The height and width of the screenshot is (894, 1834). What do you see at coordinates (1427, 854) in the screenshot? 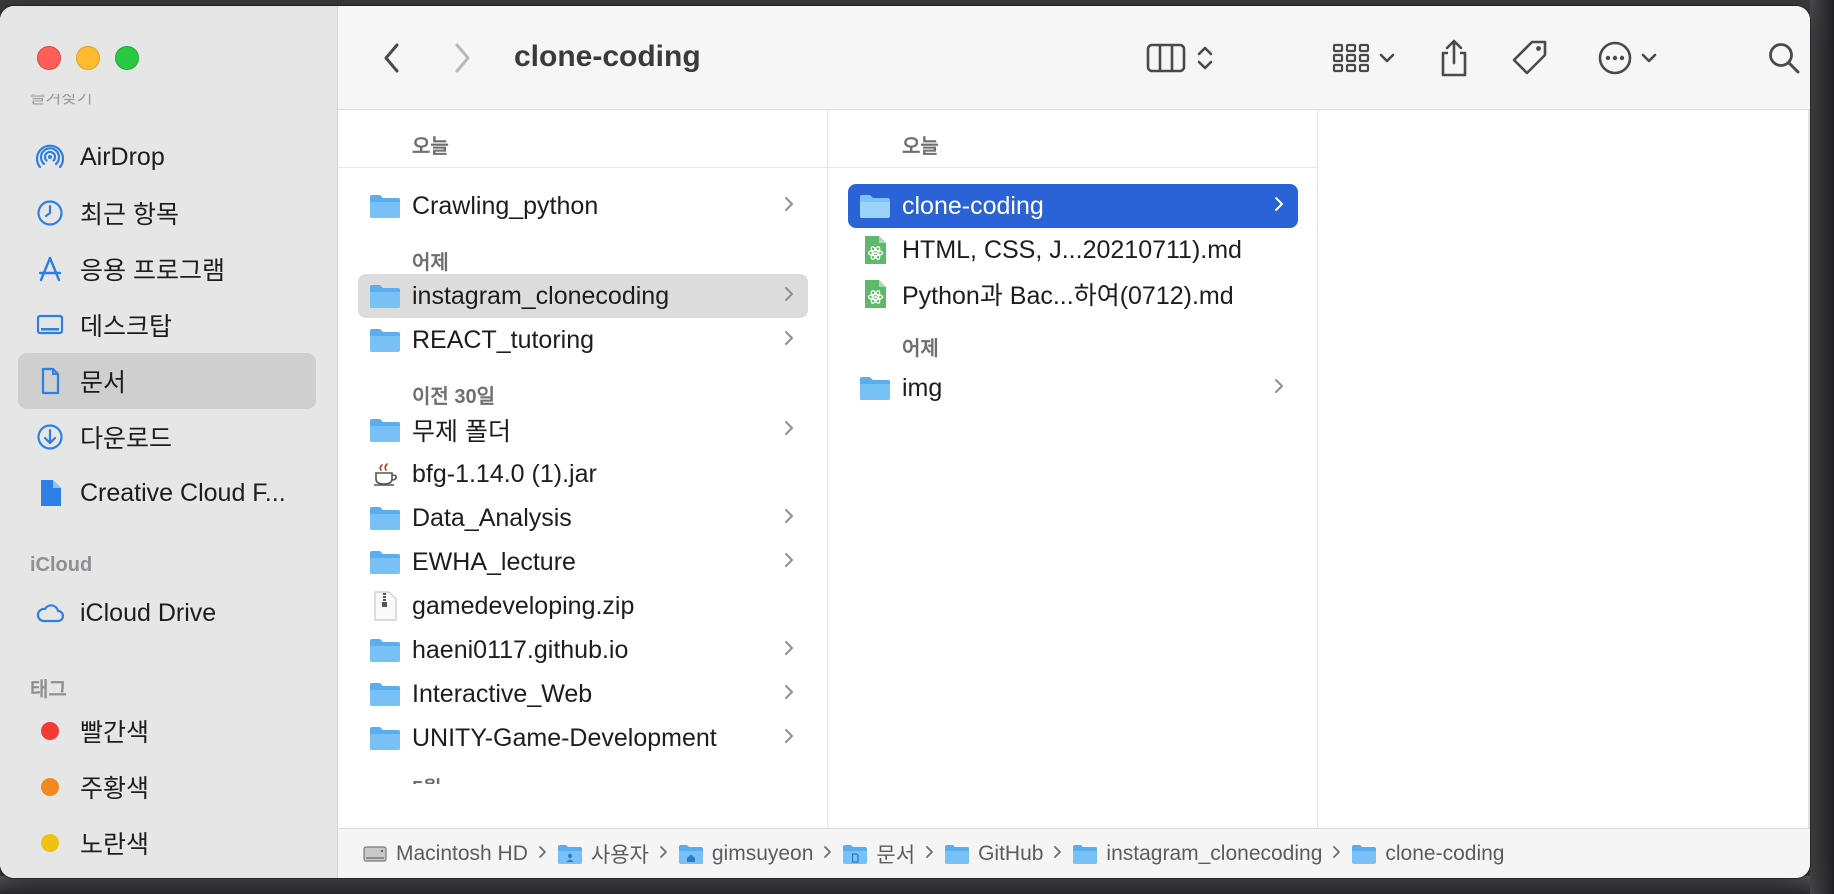
I see `path-crumb: clone-coding` at bounding box center [1427, 854].